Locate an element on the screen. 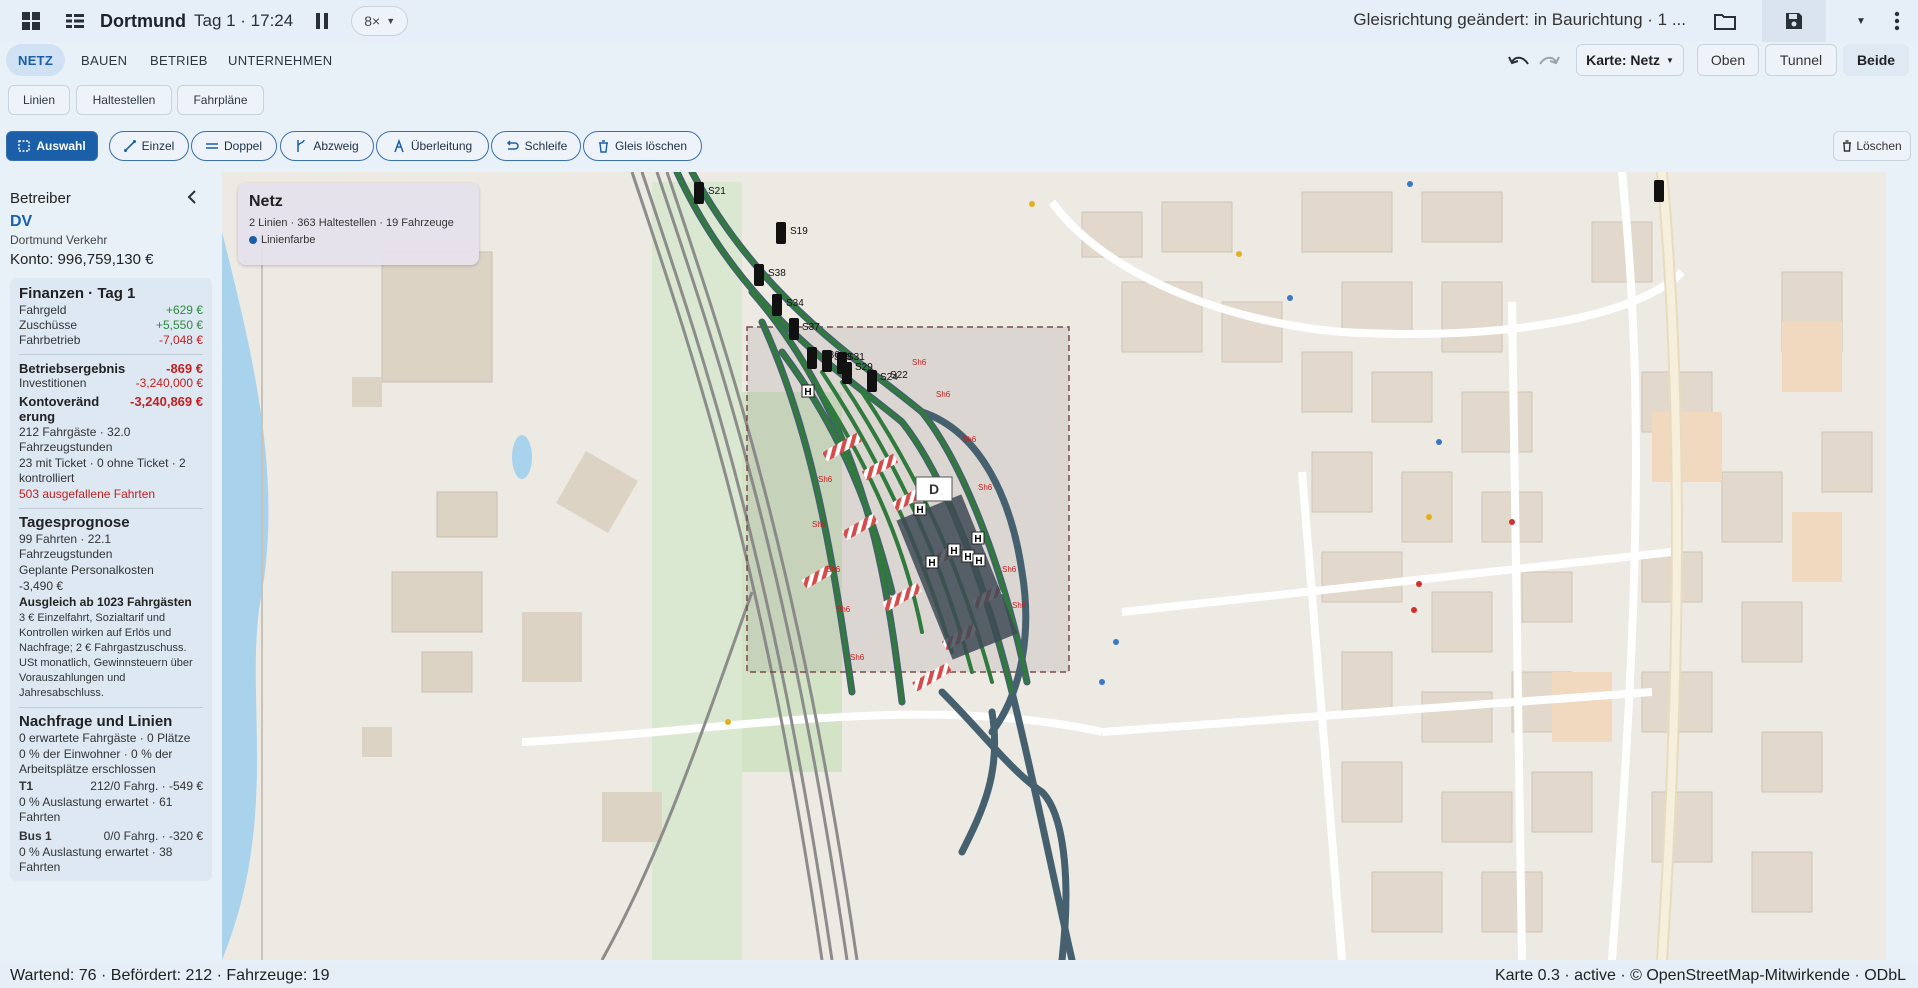 This screenshot has width=1918, height=988. city-title: Dortmund is located at coordinates (143, 20).